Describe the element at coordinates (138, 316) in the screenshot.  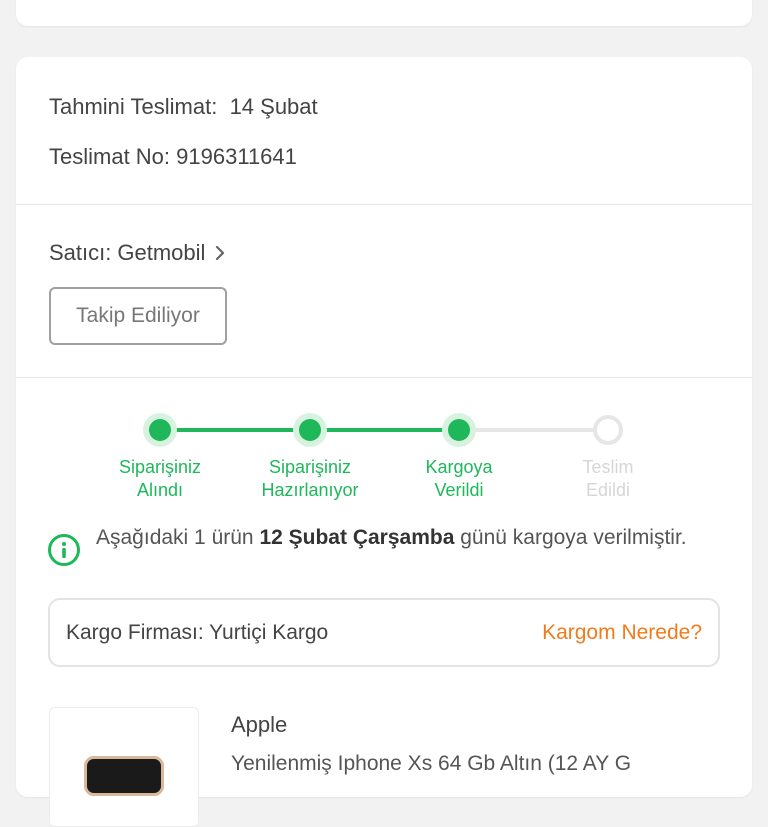
I see `follow-button: Takip Ediliyor` at that location.